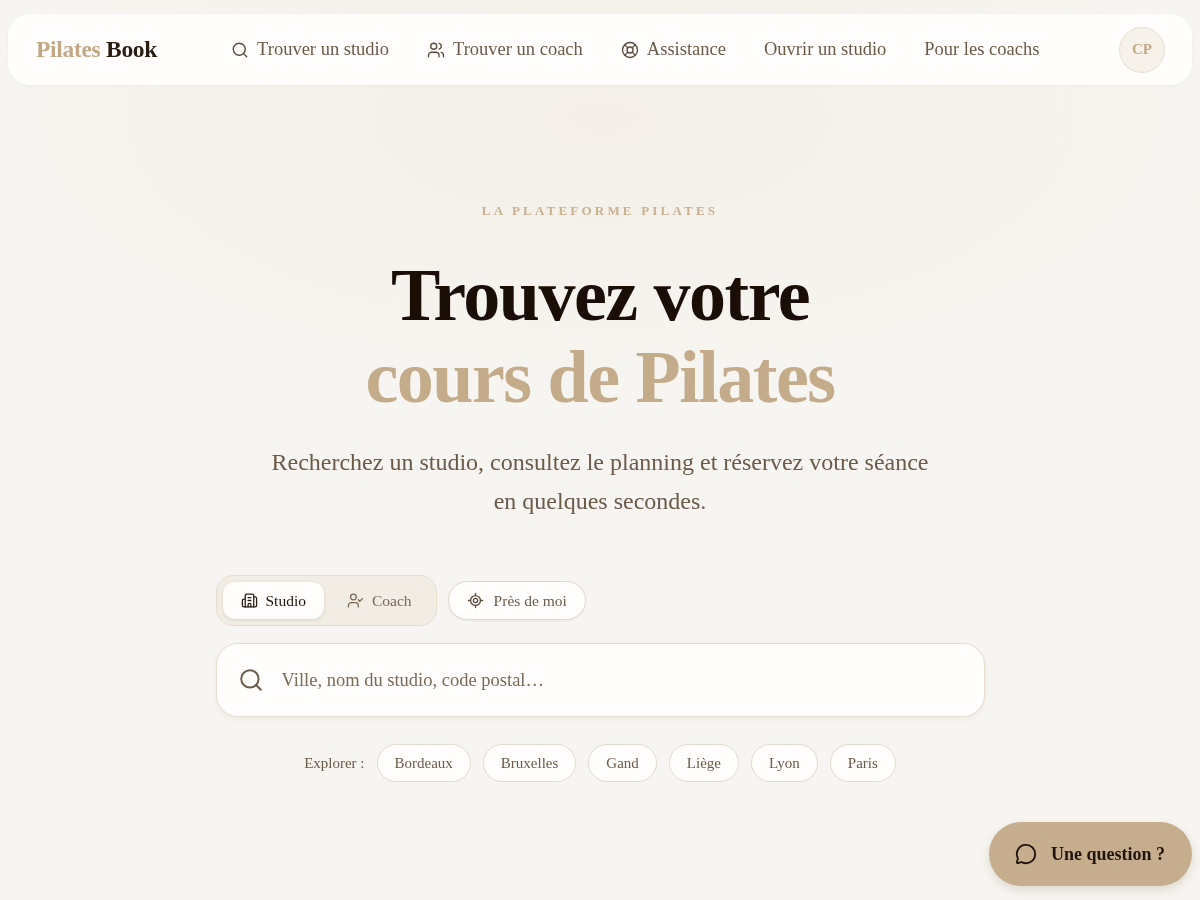  Describe the element at coordinates (310, 49) in the screenshot. I see `nav-link: Trouver un studio` at that location.